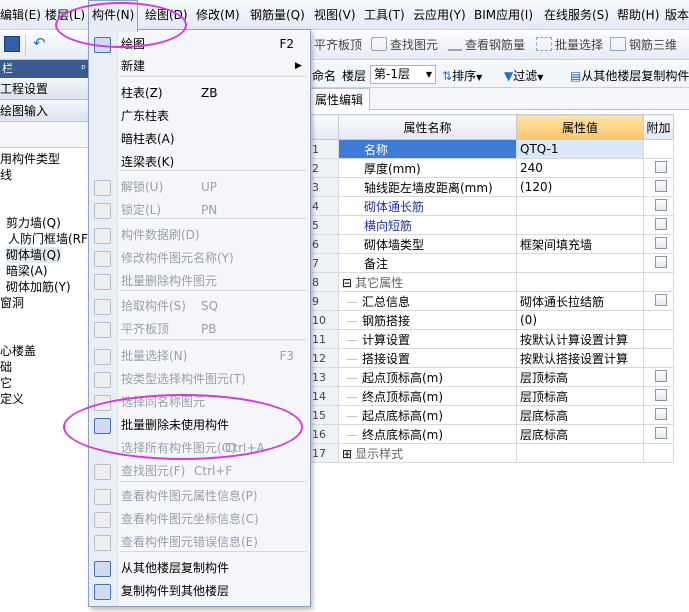  Describe the element at coordinates (199, 66) in the screenshot. I see `menu-item: 新建 ▶` at that location.